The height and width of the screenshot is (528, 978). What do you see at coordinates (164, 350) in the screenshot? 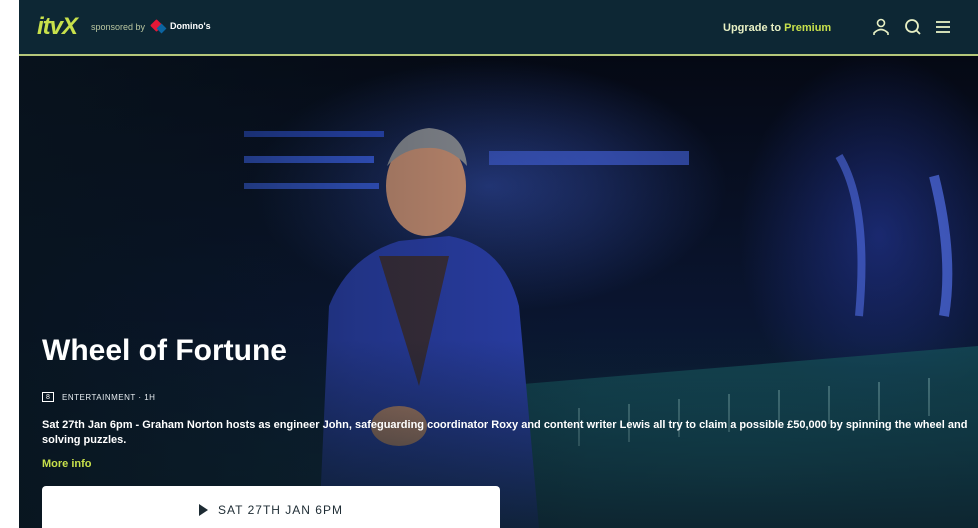
I see `show-title: Wheel of Fortune` at bounding box center [164, 350].